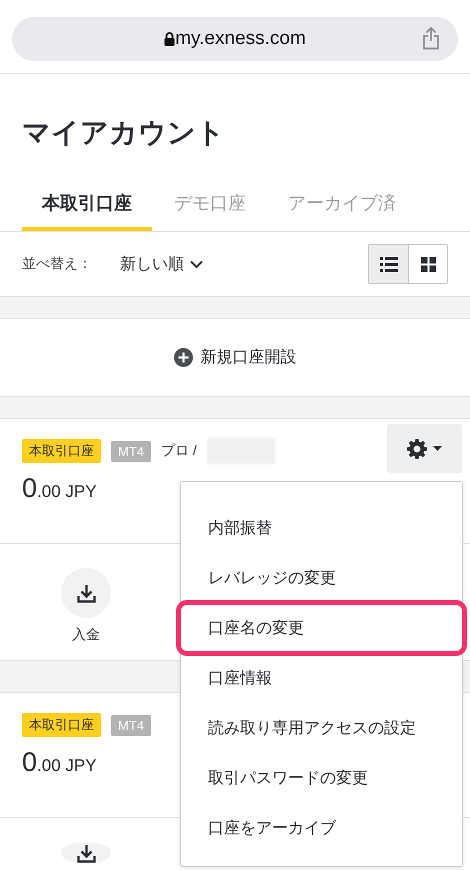 The width and height of the screenshot is (470, 870). What do you see at coordinates (437, 448) in the screenshot?
I see `caret-icon` at bounding box center [437, 448].